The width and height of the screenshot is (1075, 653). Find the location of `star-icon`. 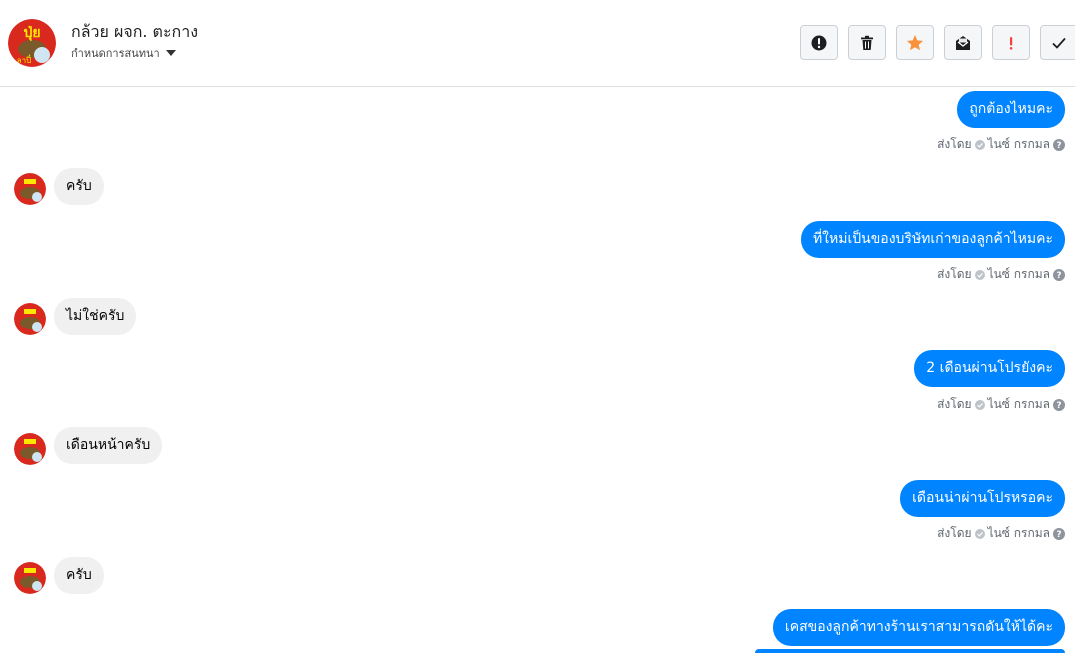

star-icon is located at coordinates (915, 42).